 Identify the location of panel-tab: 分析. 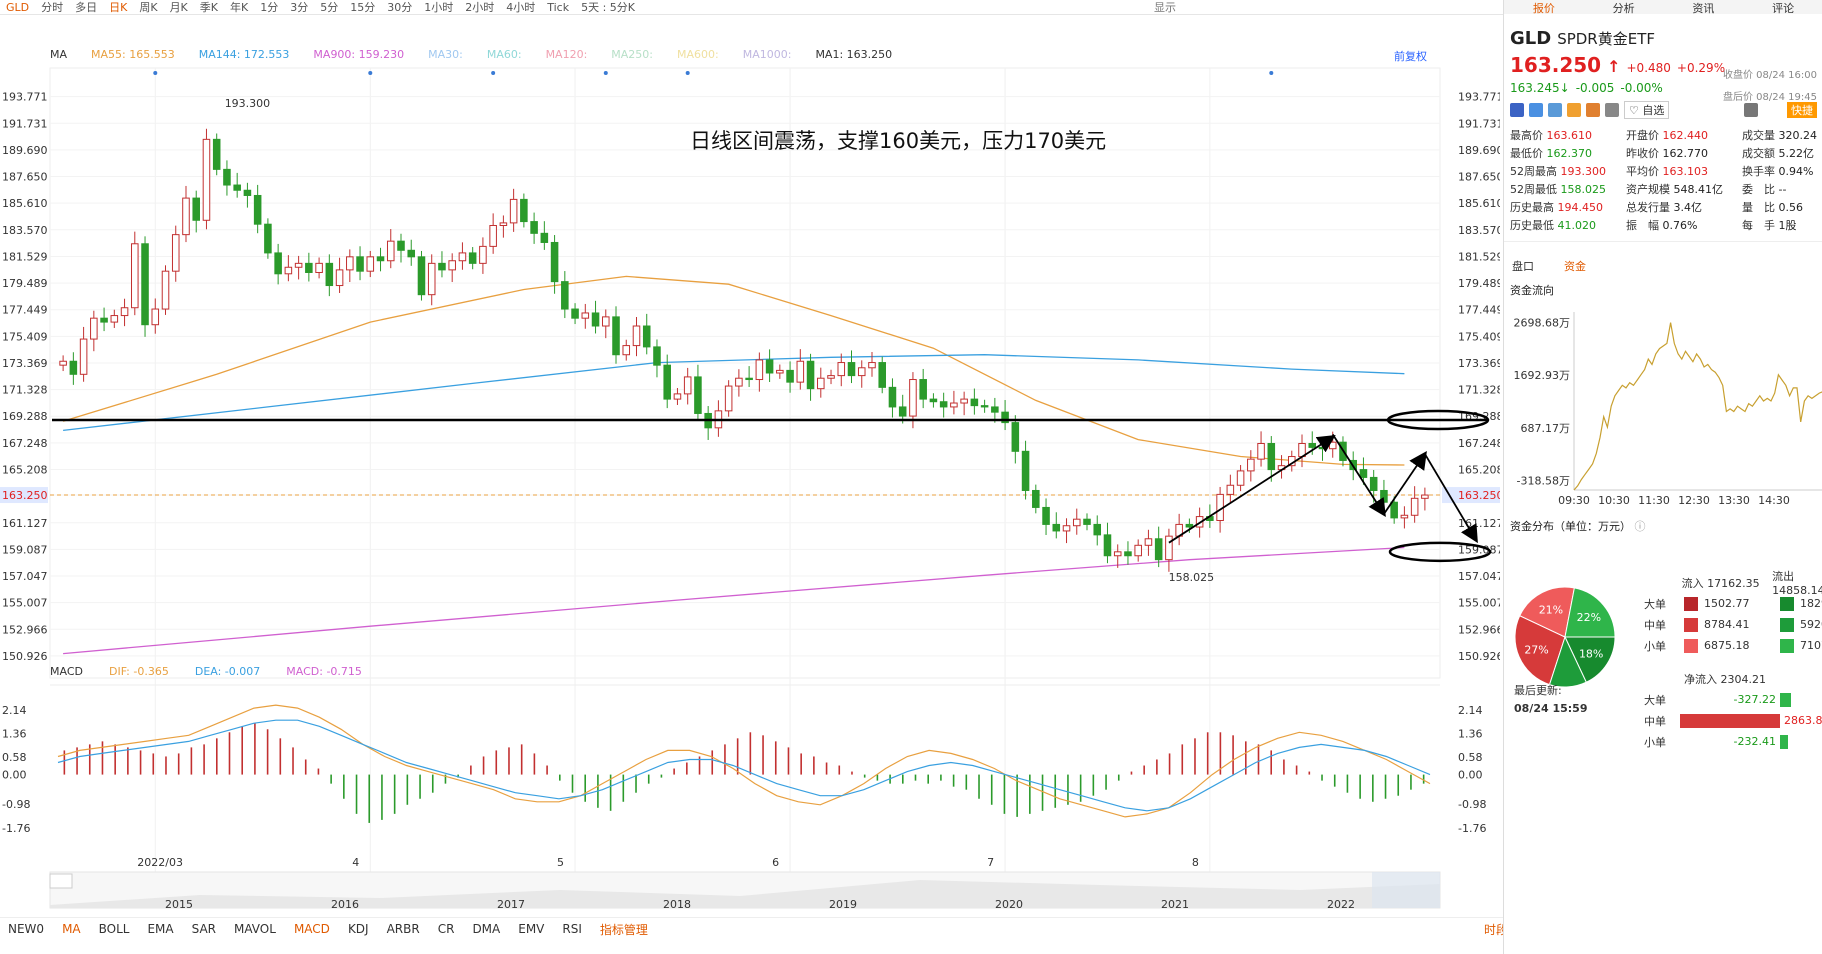
(1624, 7).